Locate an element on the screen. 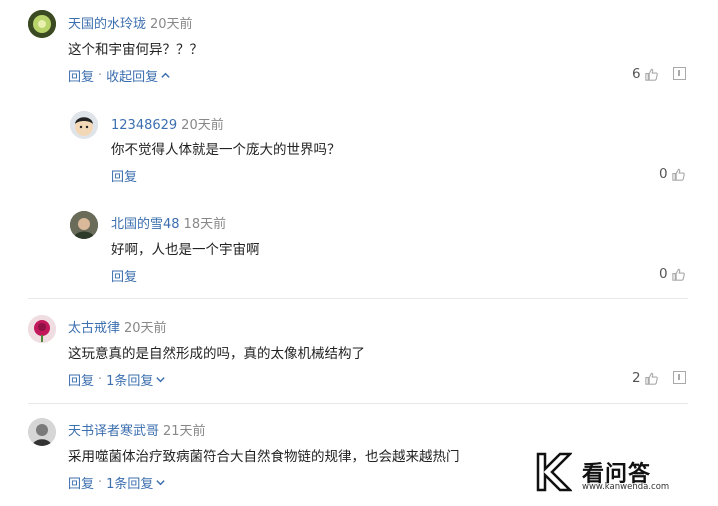  like-count: 2 is located at coordinates (636, 378).